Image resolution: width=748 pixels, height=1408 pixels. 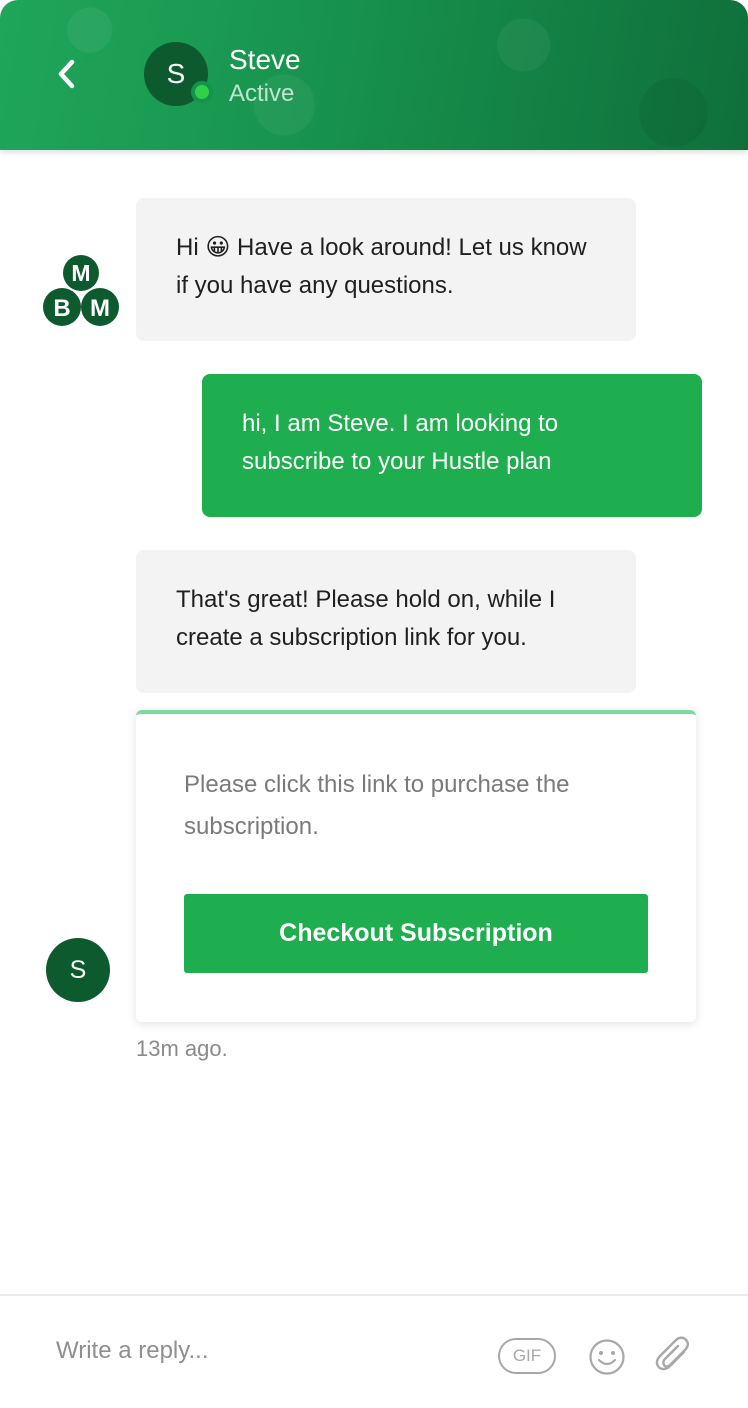 I want to click on reply-composer: GIF, so click(x=374, y=1351).